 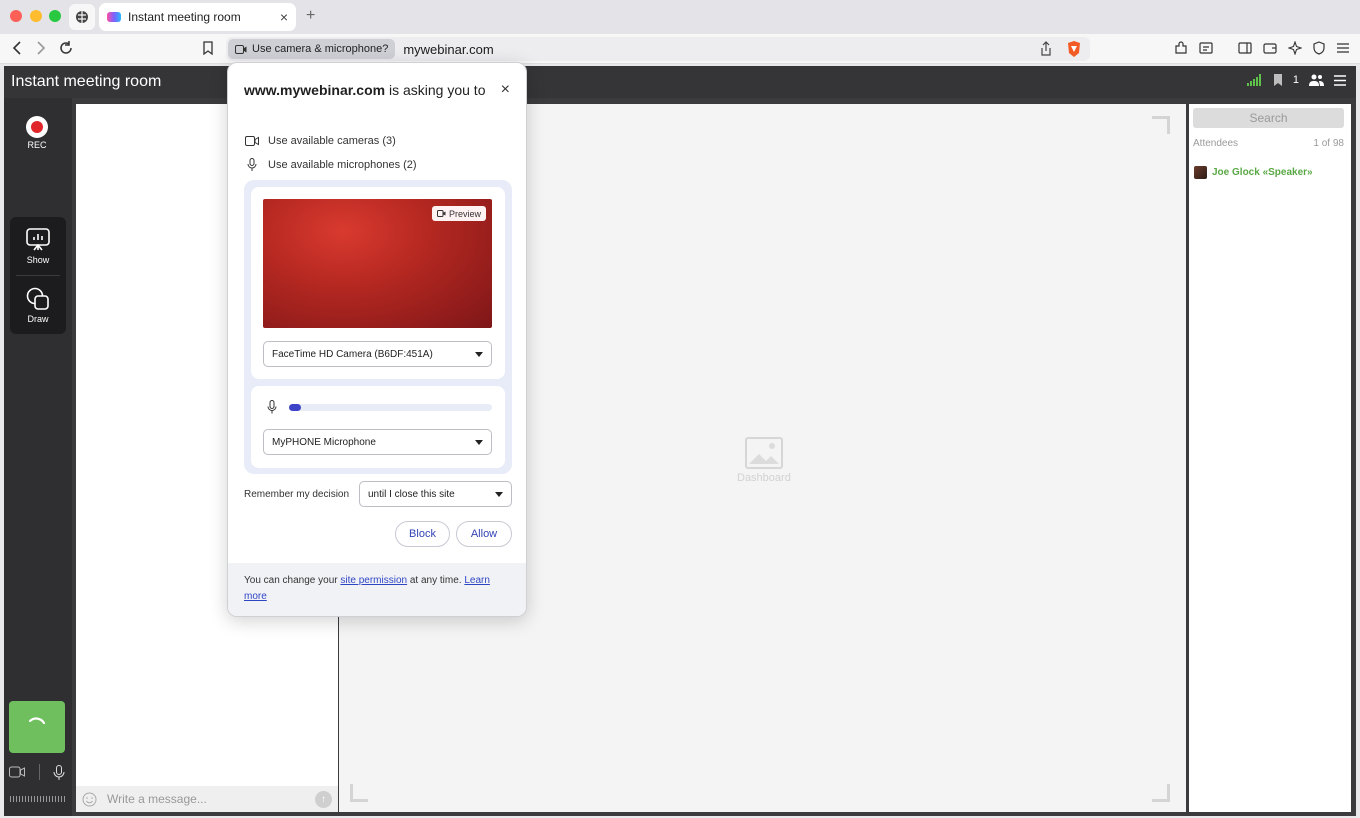 I want to click on camera-permission-text: Use available cameras (3), so click(x=332, y=141).